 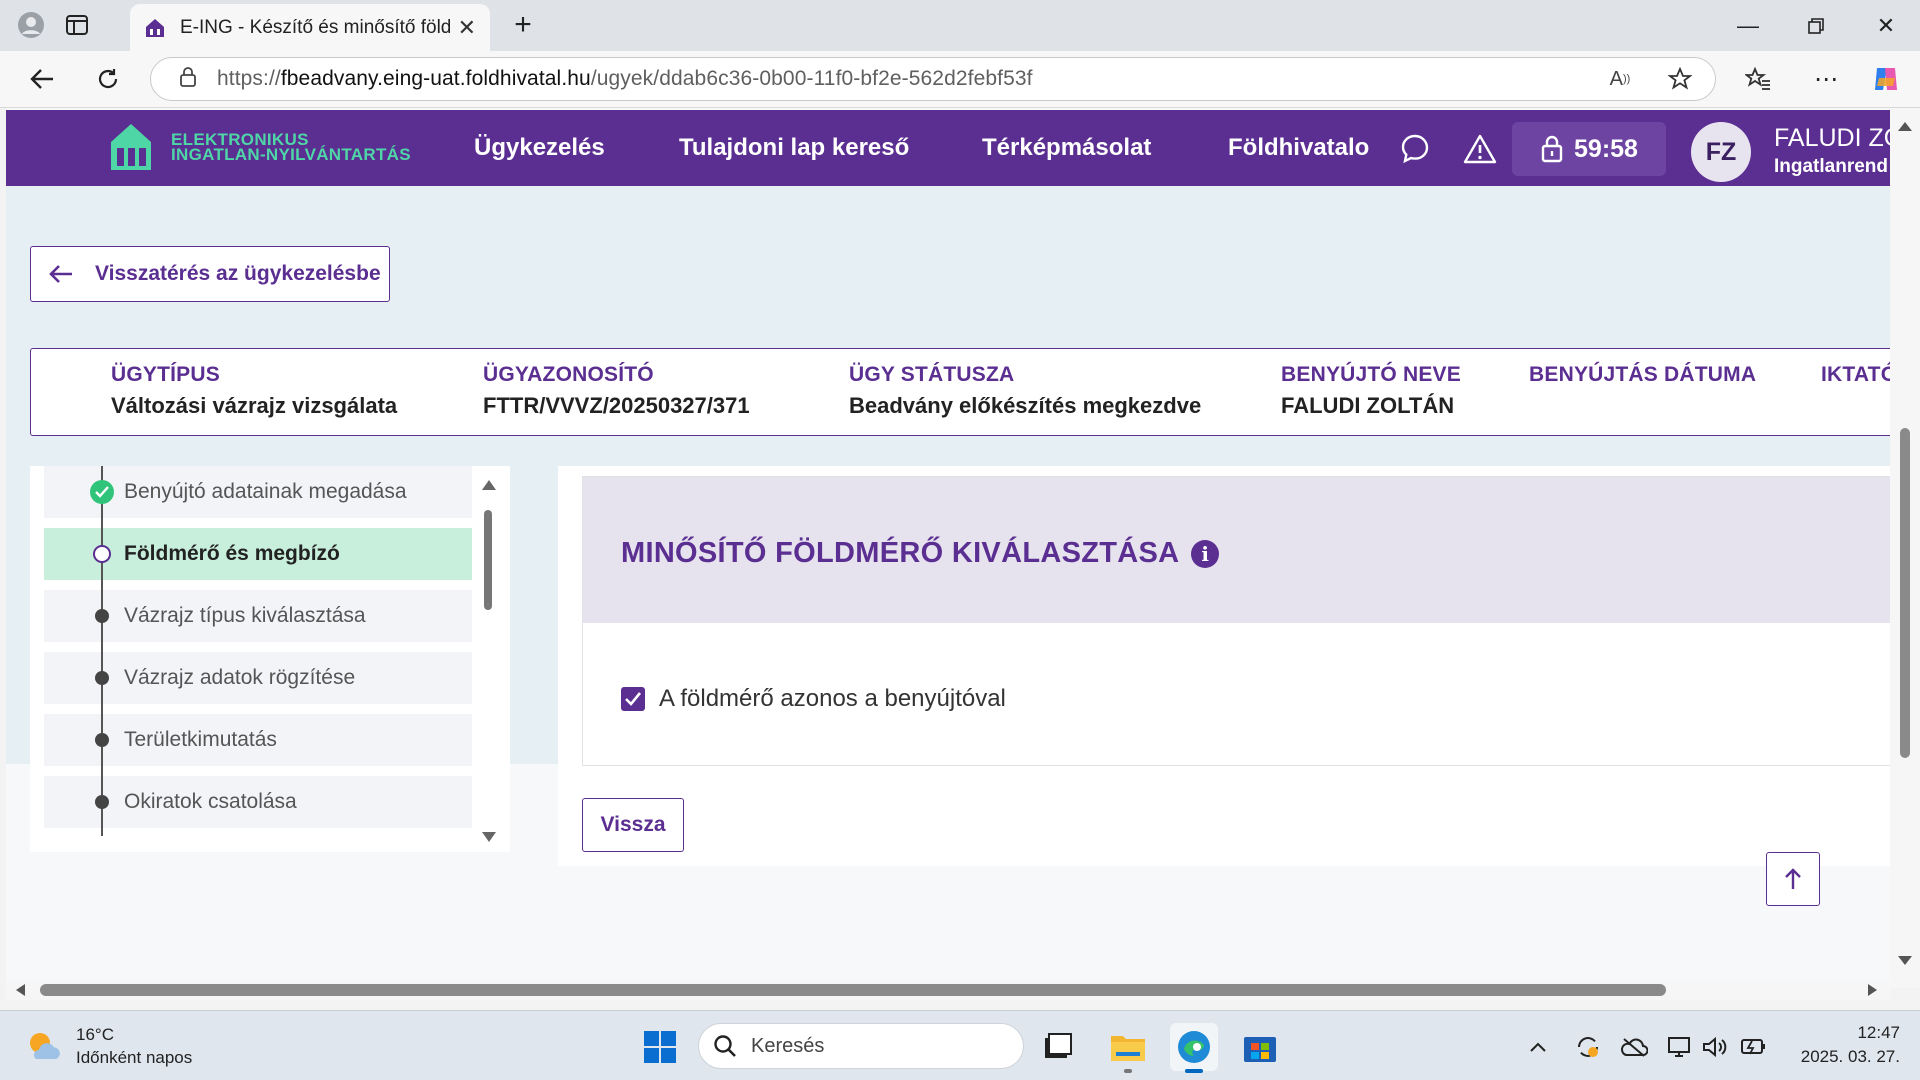 What do you see at coordinates (254, 390) in the screenshot?
I see `case-type: ÜGYTÍPUS Változási vázrajz vizsgálata` at bounding box center [254, 390].